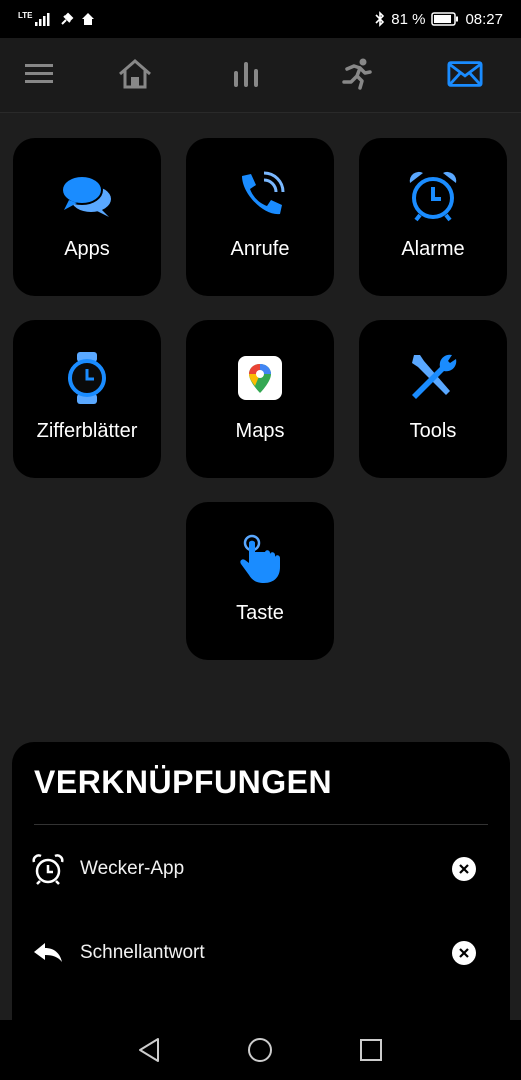 The height and width of the screenshot is (1080, 521). I want to click on tile-apps: Apps, so click(87, 217).